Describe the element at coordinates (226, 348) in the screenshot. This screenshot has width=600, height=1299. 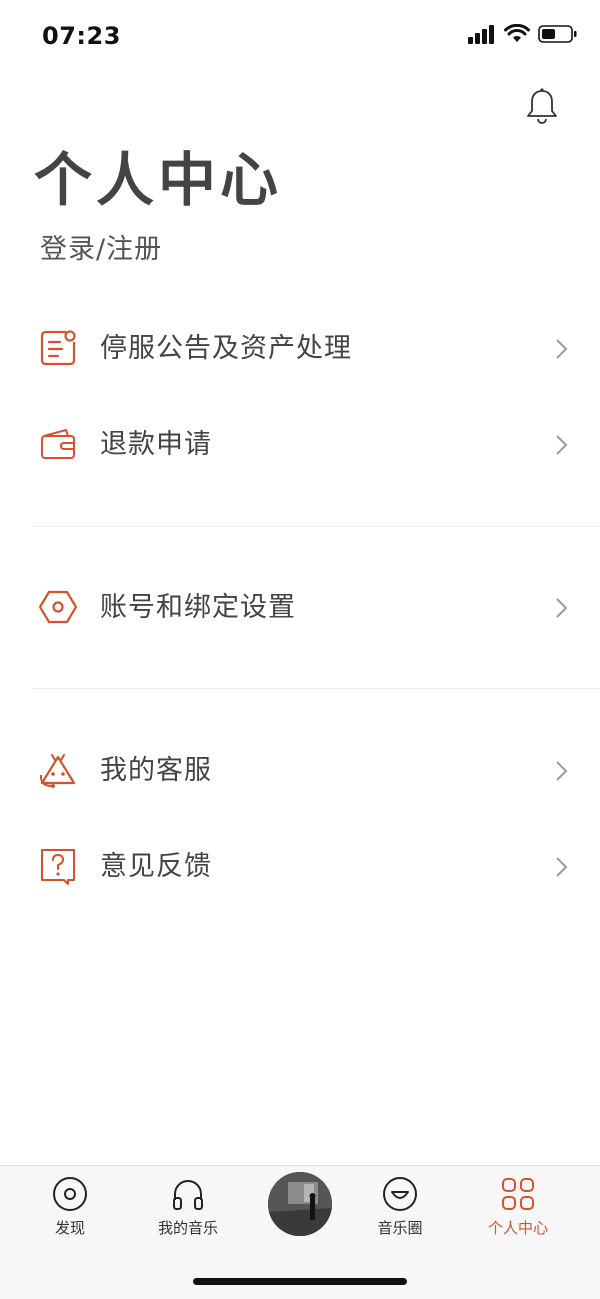
I see `menu-label: 停服公告及资产处理` at that location.